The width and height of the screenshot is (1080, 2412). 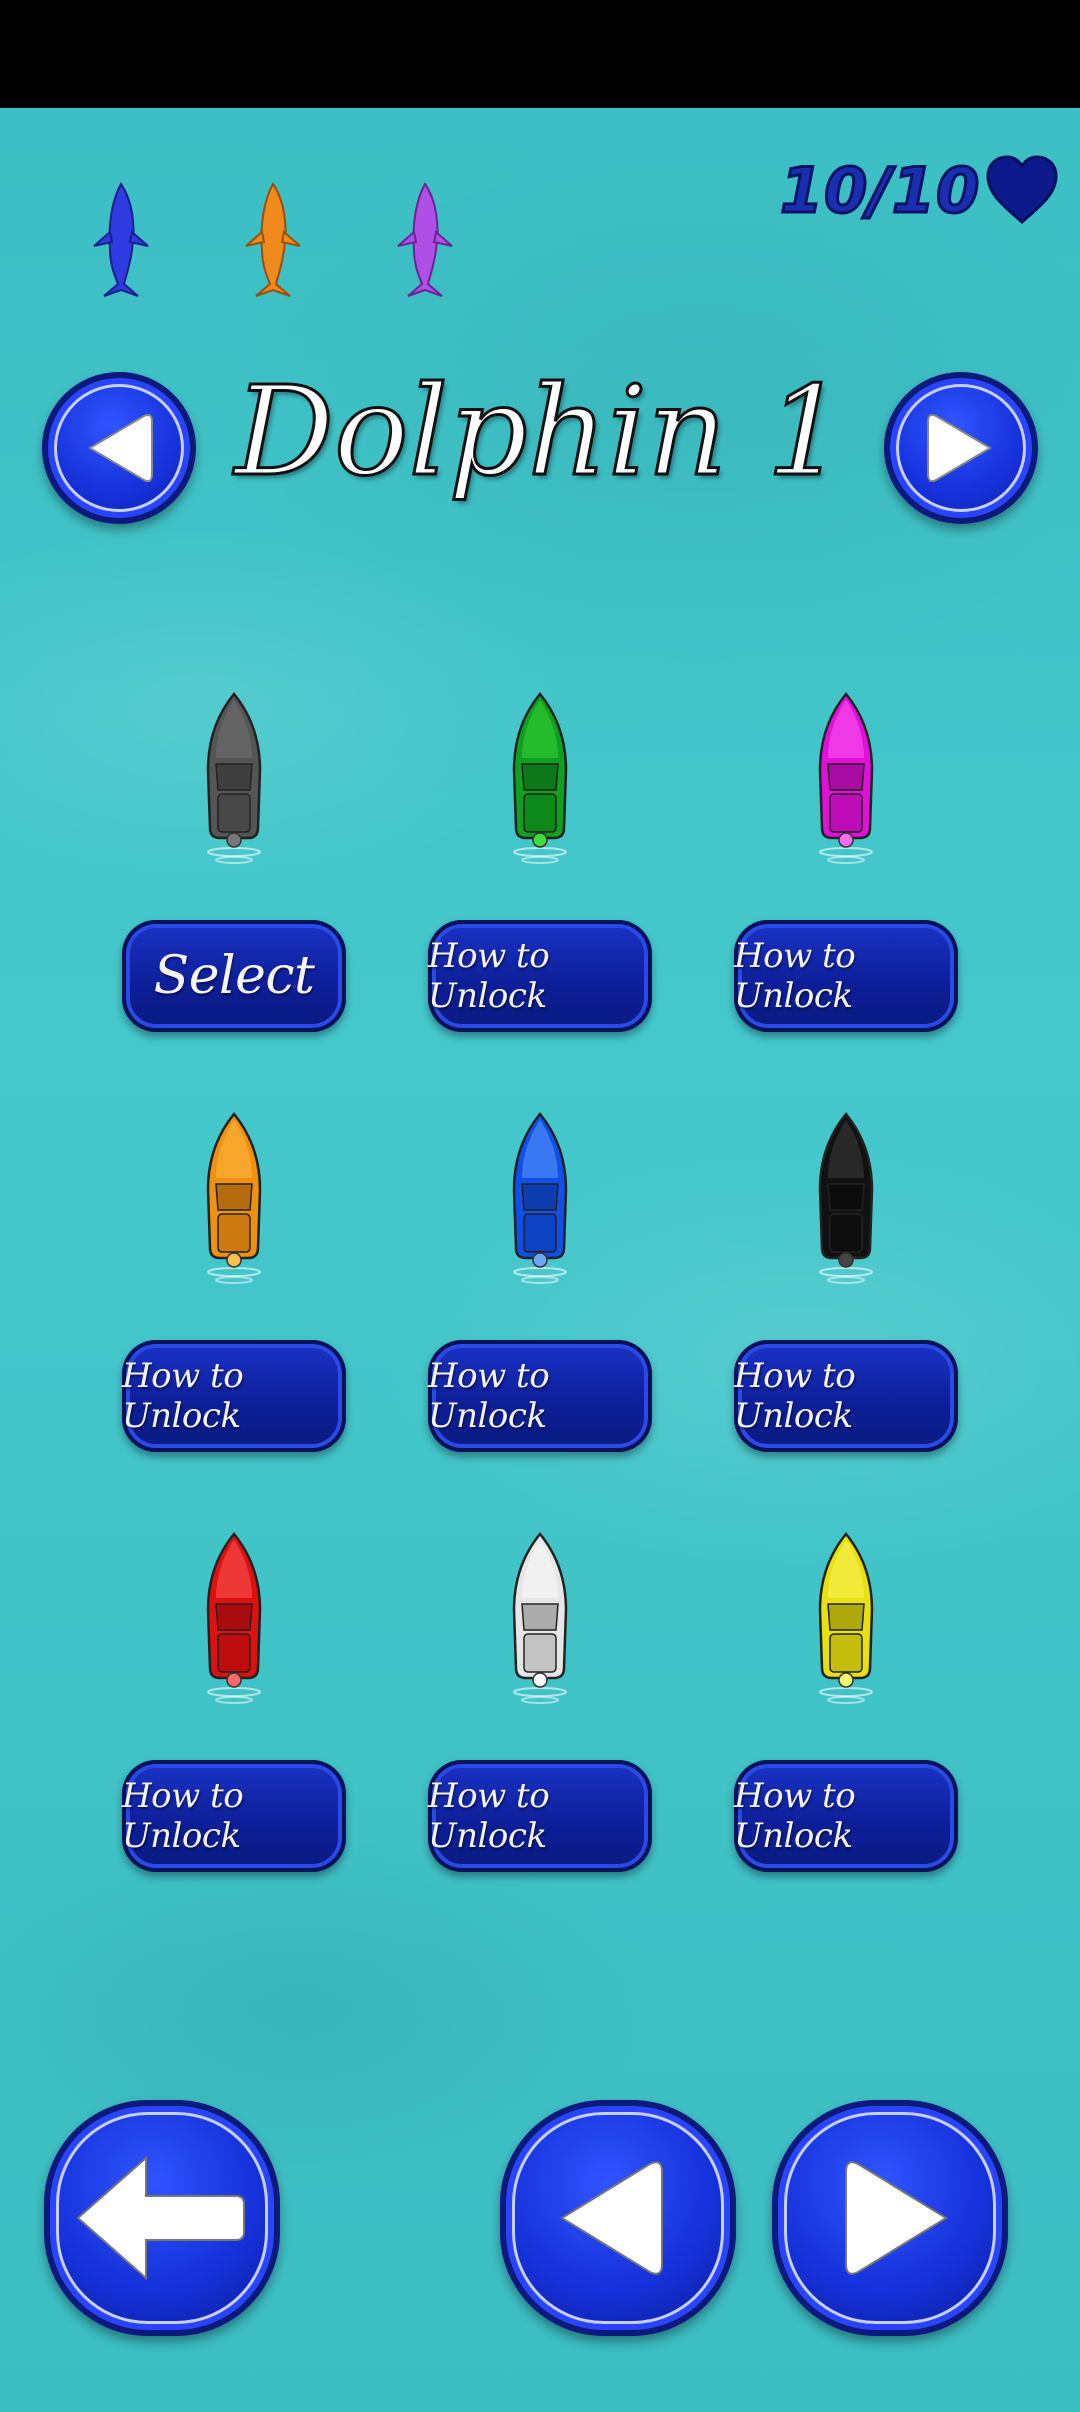 What do you see at coordinates (846, 1200) in the screenshot?
I see `boat-5-icon` at bounding box center [846, 1200].